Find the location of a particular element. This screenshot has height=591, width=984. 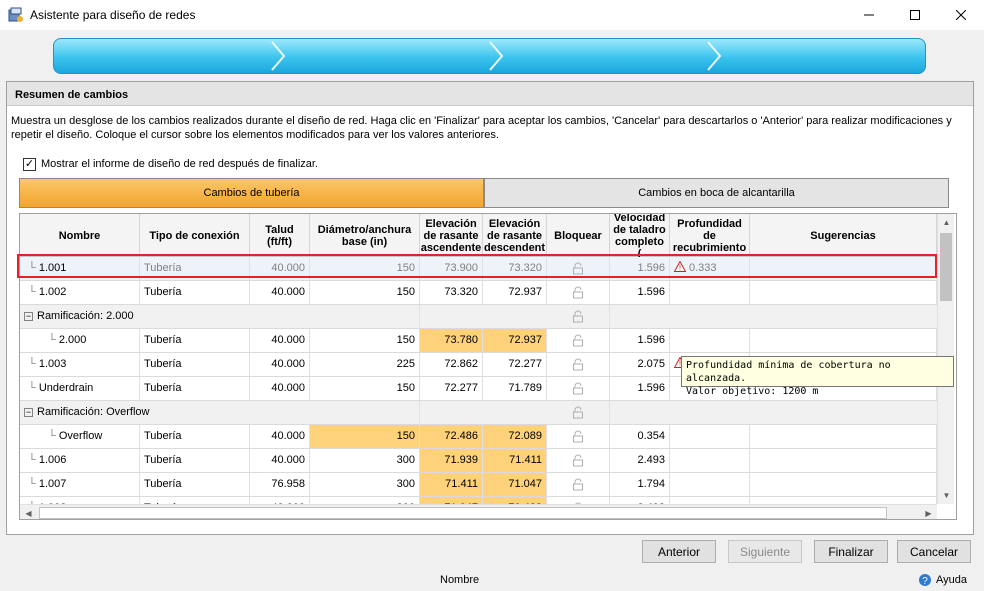

minimize-icon is located at coordinates (869, 15).